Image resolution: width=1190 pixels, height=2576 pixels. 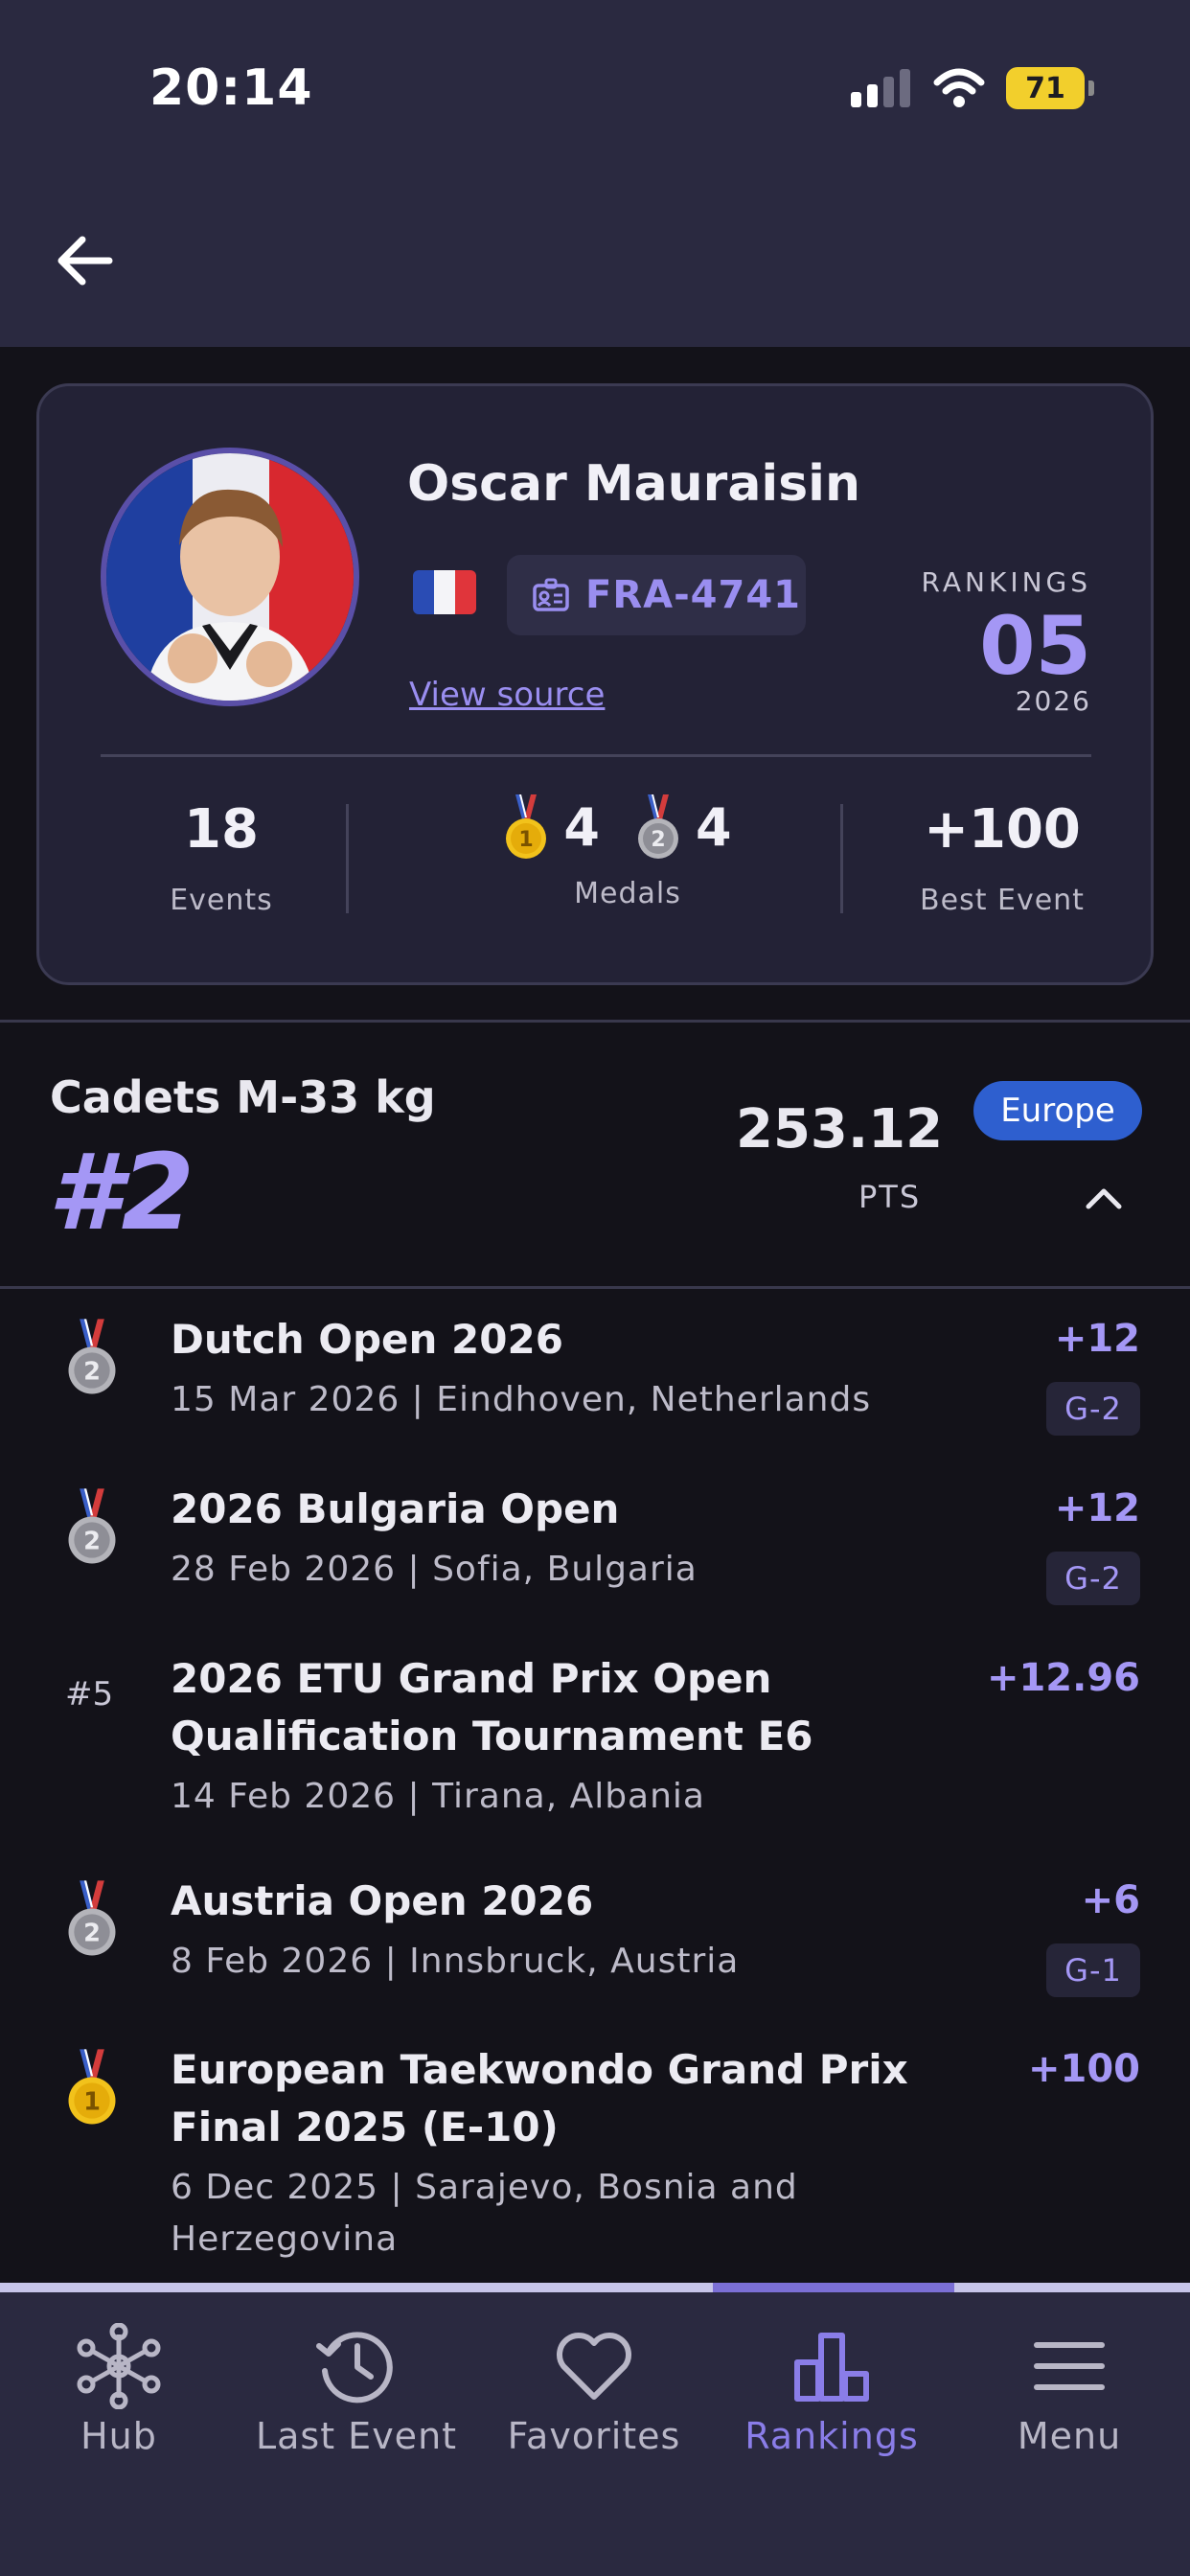 What do you see at coordinates (1058, 1110) in the screenshot?
I see `region-badge: Europe` at bounding box center [1058, 1110].